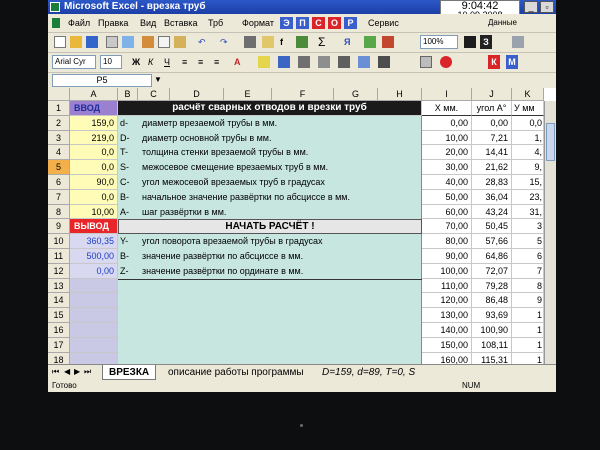 This screenshot has height=450, width=600. I want to click on table-y-7: 31,, so click(528, 212).